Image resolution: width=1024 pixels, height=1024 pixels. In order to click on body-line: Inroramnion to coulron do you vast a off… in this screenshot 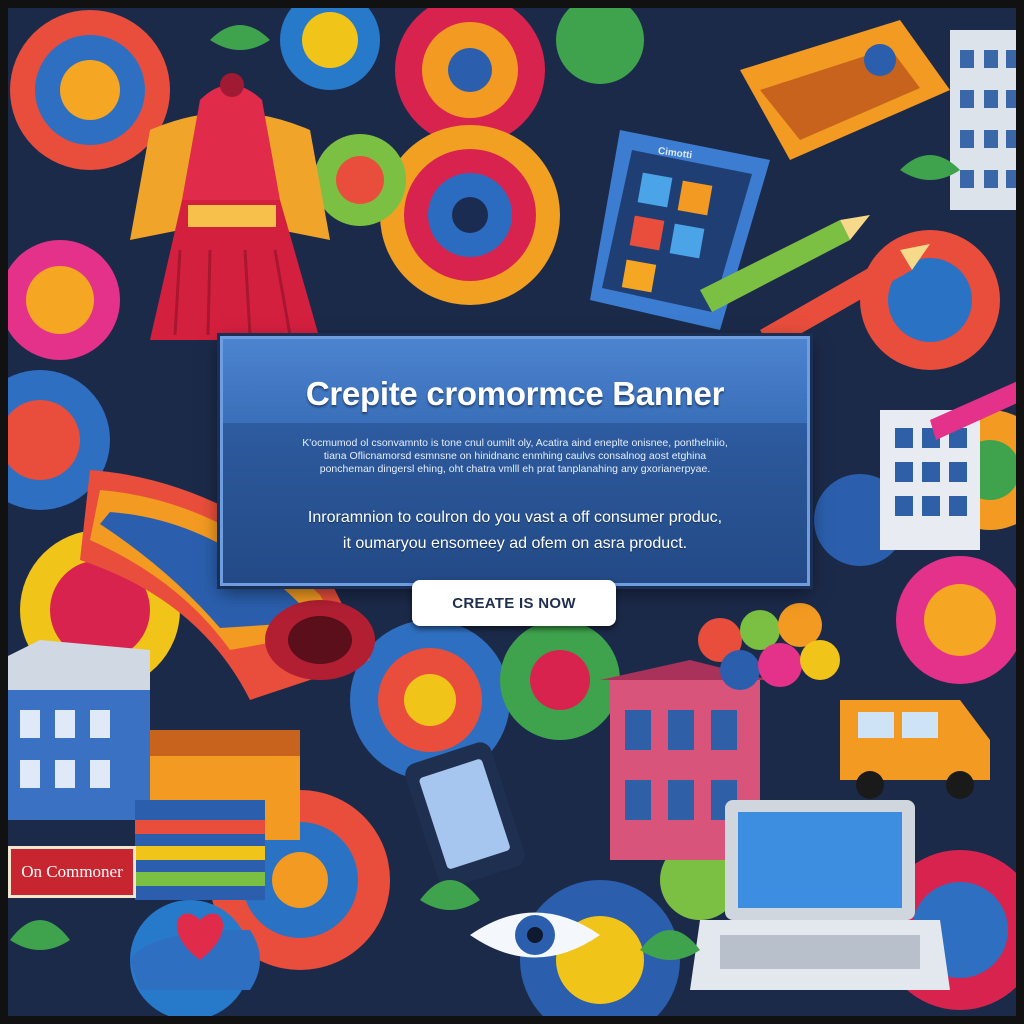, I will do `click(515, 517)`.